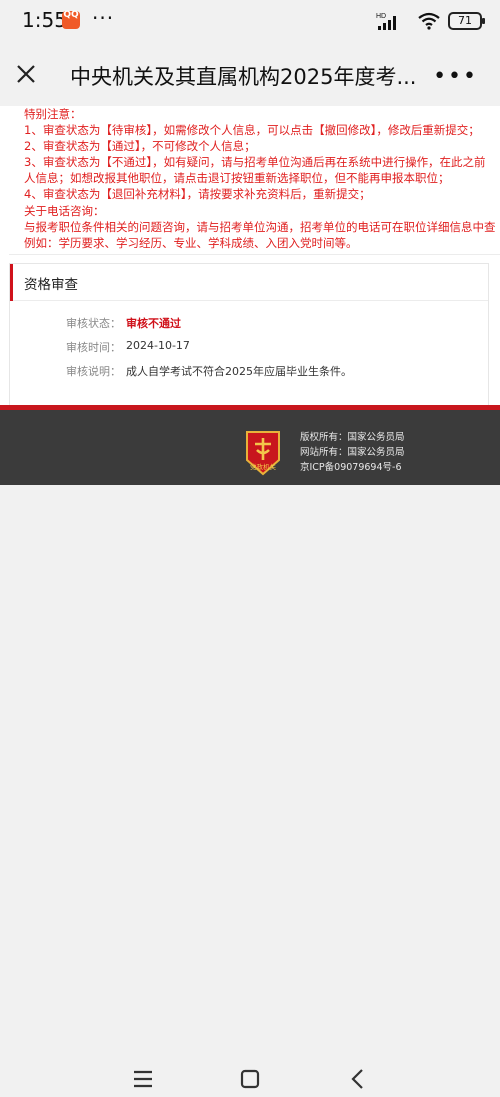  What do you see at coordinates (381, 16) in the screenshot?
I see `network-label: HD` at bounding box center [381, 16].